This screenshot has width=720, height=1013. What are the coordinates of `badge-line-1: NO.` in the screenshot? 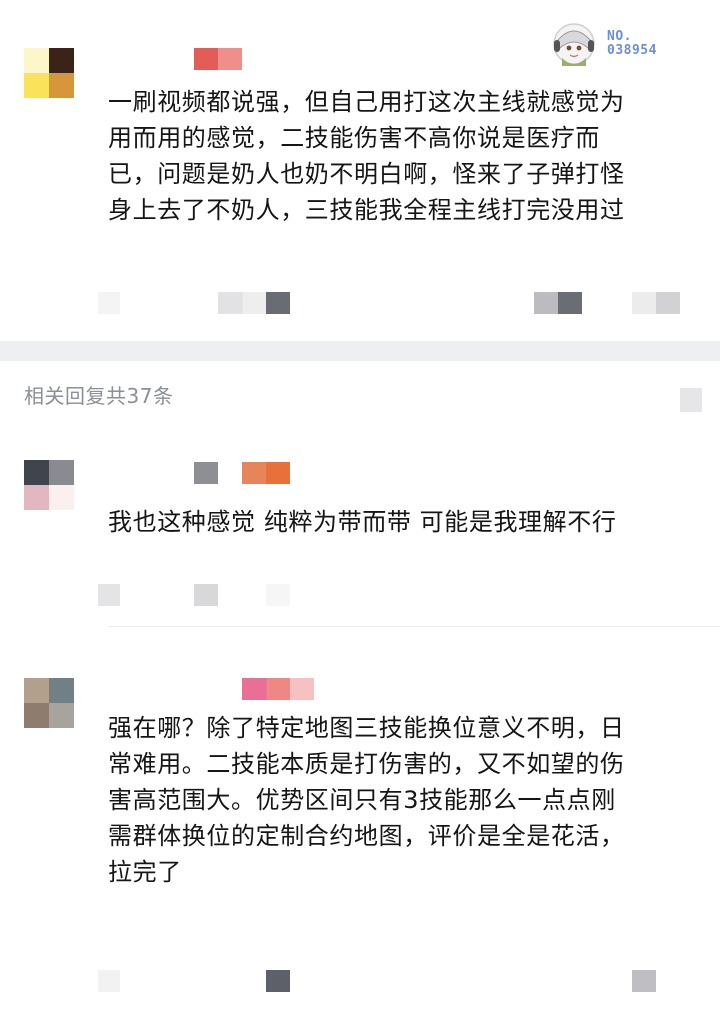 It's located at (619, 36).